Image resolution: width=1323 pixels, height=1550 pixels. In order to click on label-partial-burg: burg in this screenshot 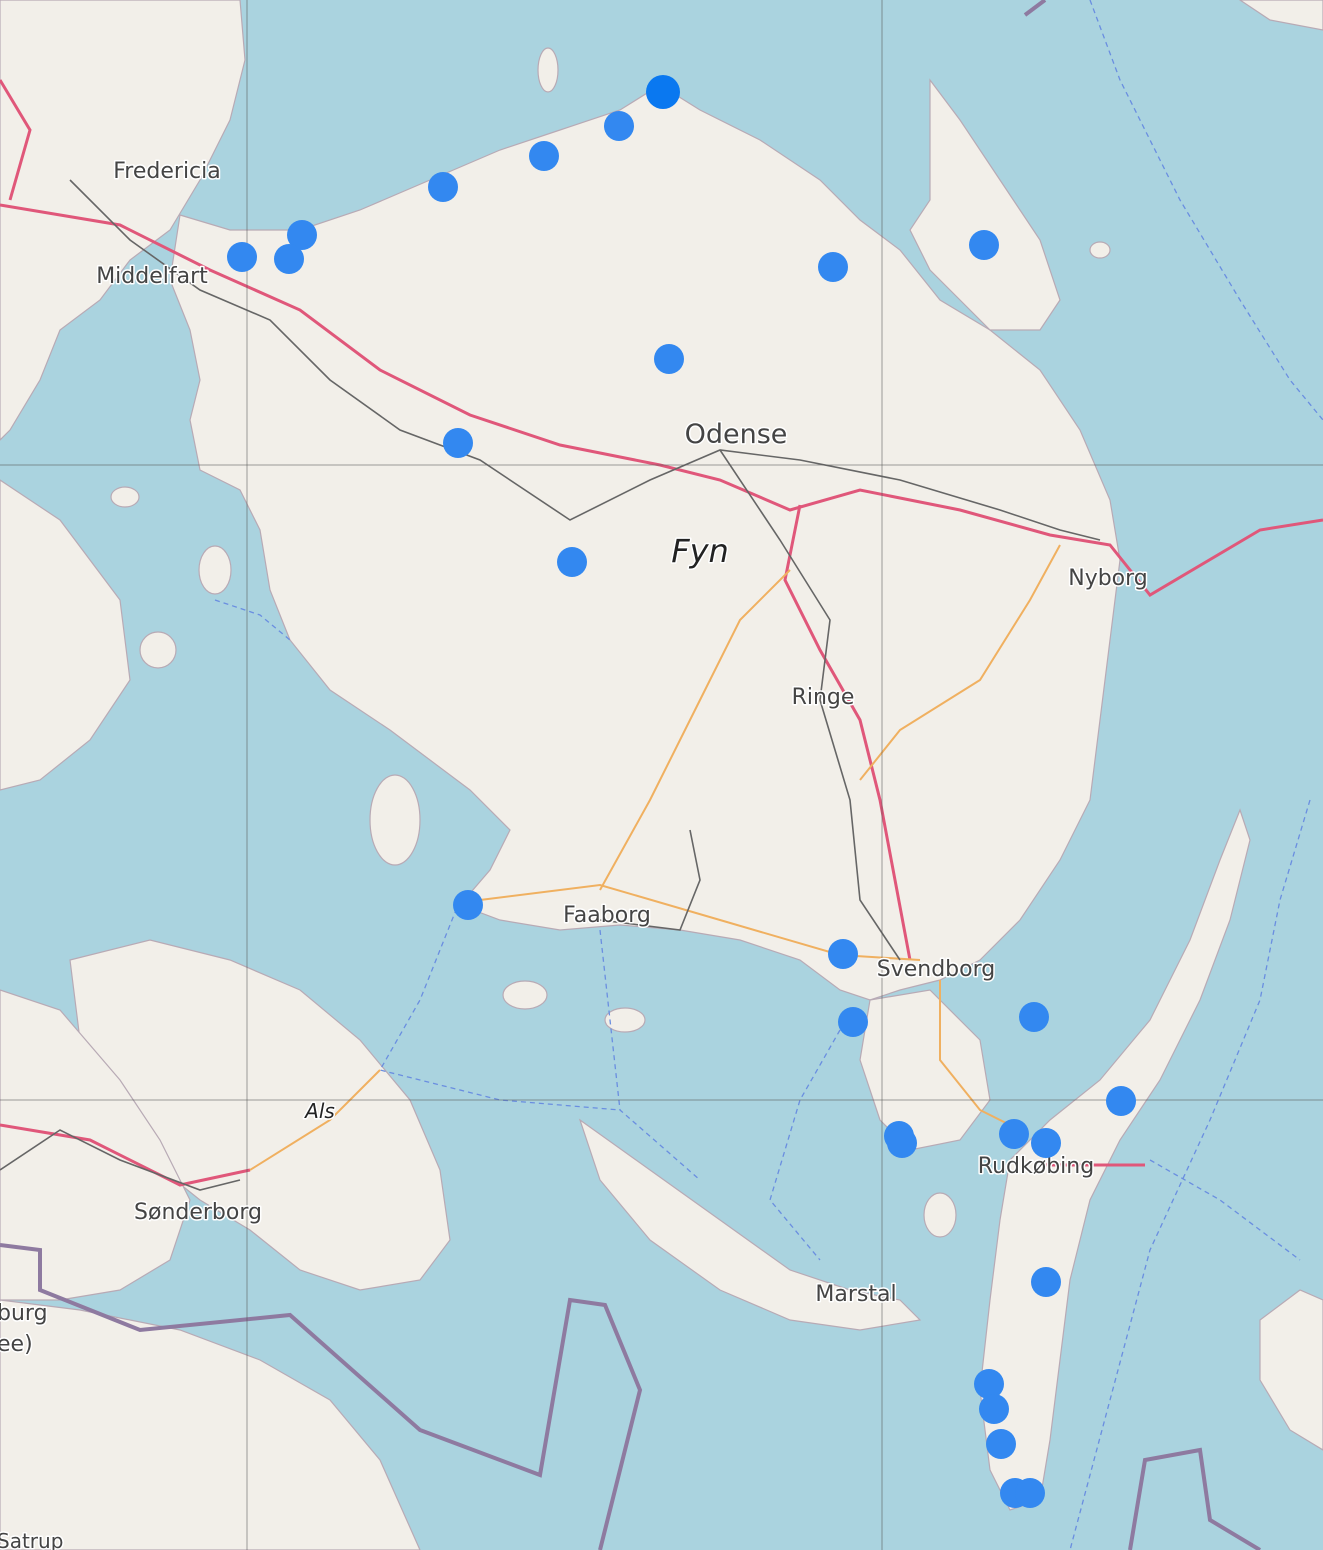, I will do `click(24, 1313)`.